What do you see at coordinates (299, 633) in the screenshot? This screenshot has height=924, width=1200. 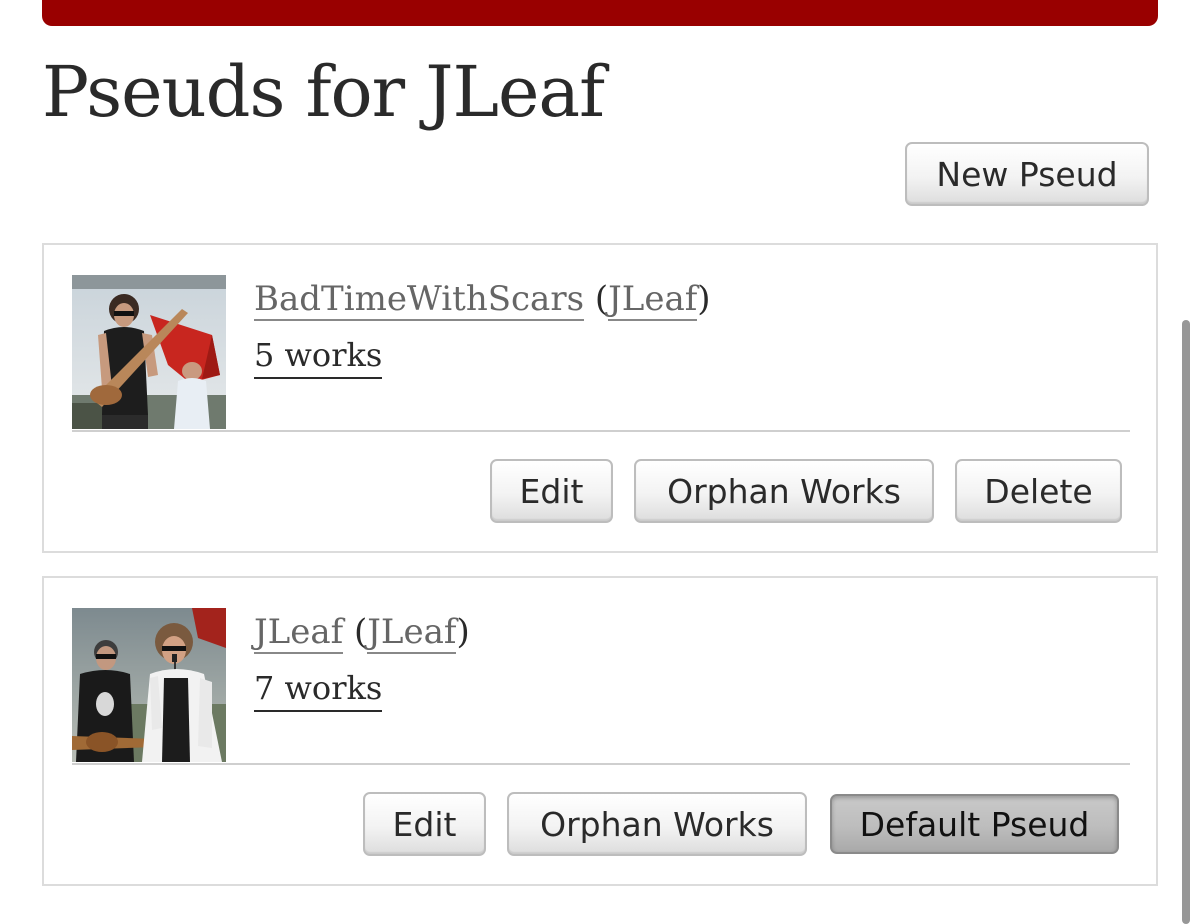 I see `pseud-name-link: JLeaf` at bounding box center [299, 633].